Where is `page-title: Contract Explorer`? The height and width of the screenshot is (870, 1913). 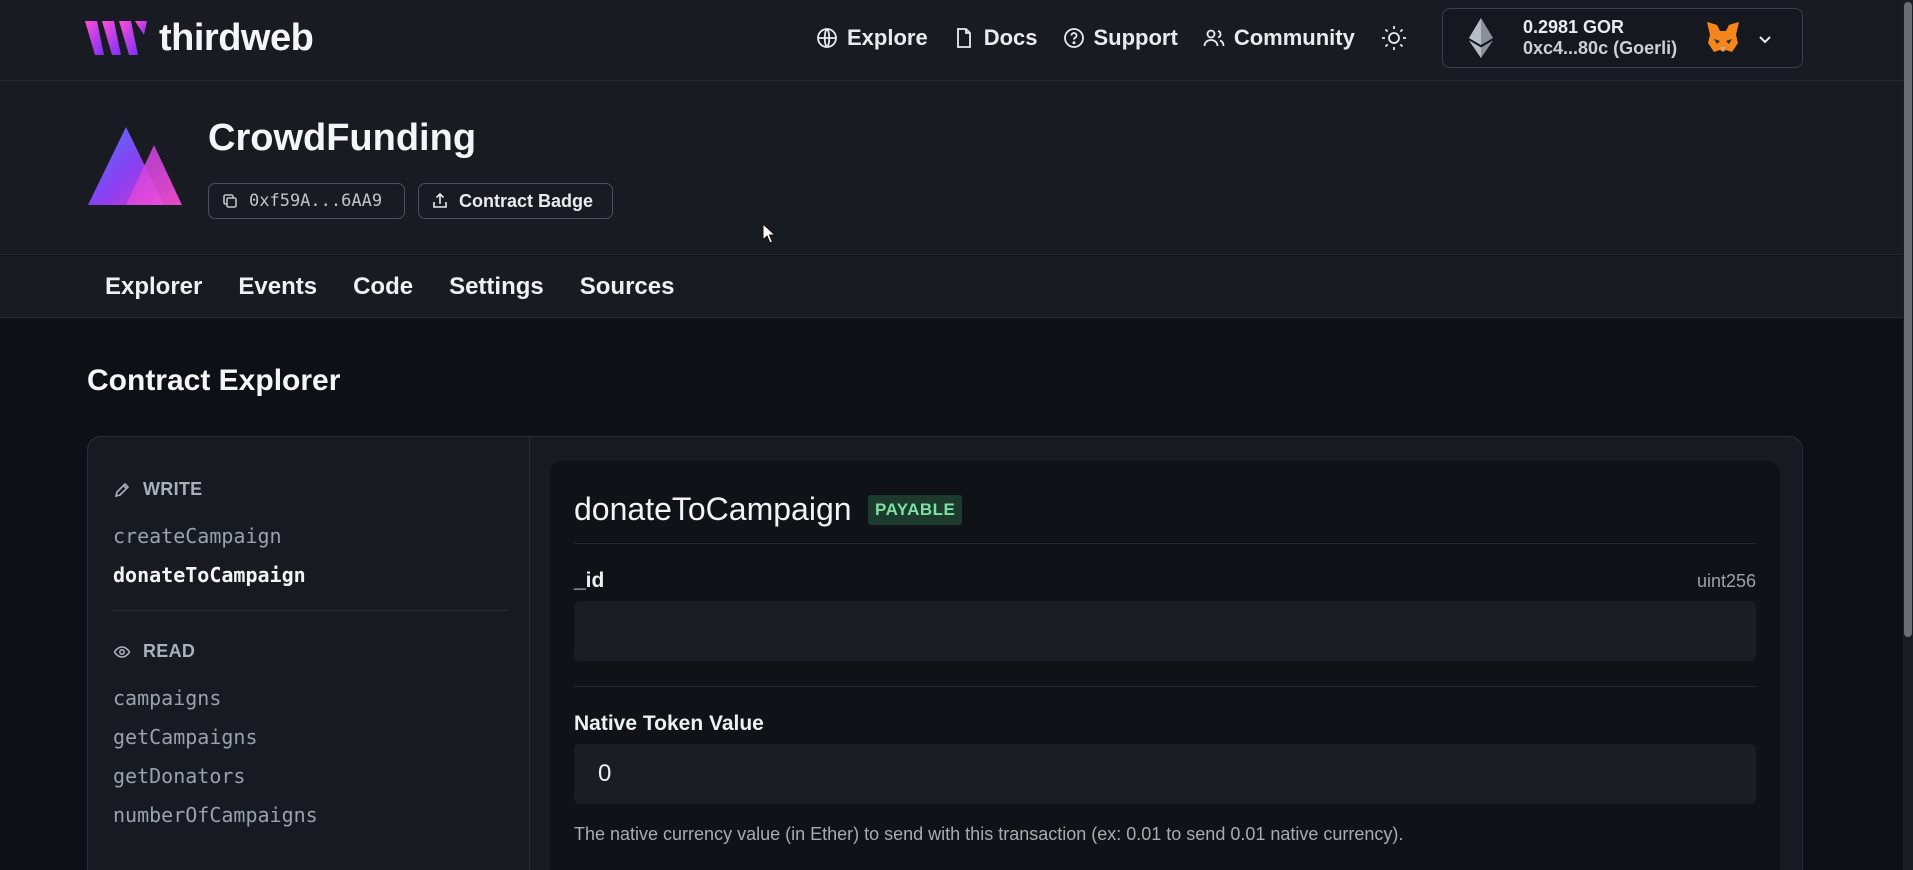
page-title: Contract Explorer is located at coordinates (214, 380).